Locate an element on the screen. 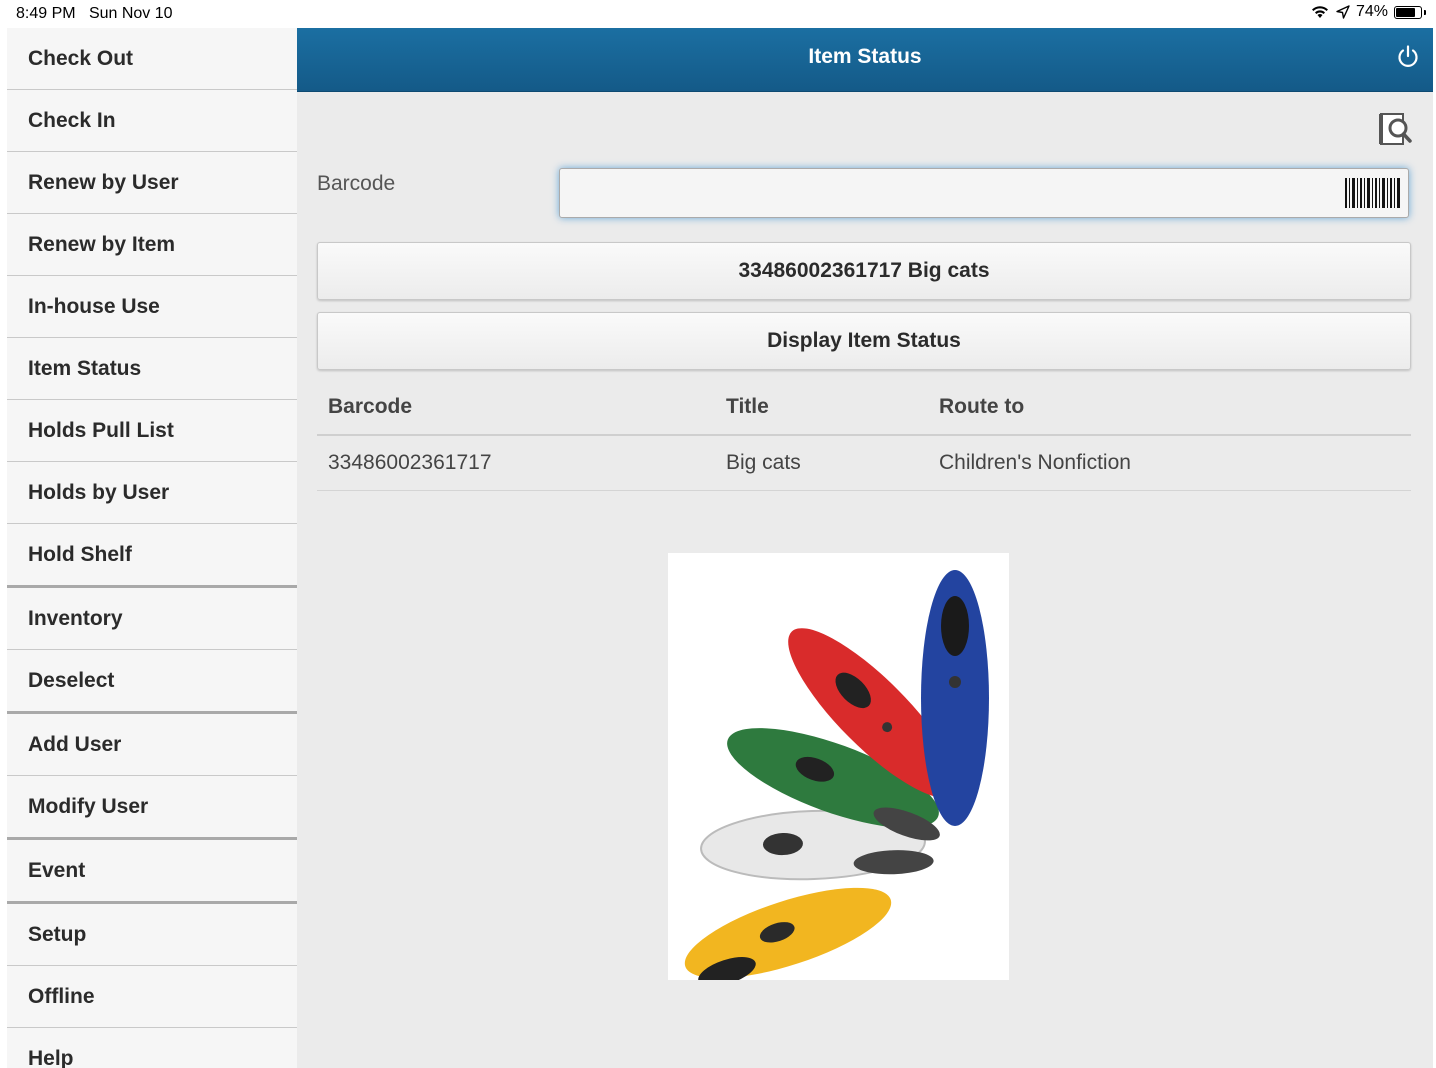 This screenshot has width=1436, height=1068. sidebar-item-label: Check Out is located at coordinates (81, 58).